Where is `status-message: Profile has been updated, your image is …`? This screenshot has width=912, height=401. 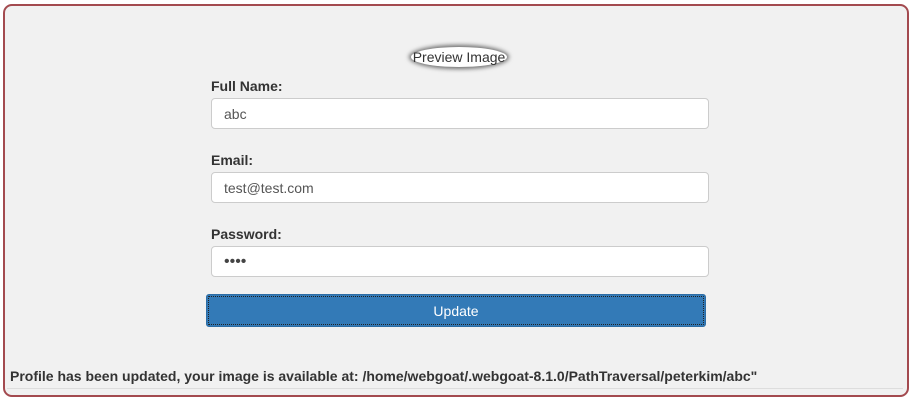
status-message: Profile has been updated, your image is … is located at coordinates (384, 376).